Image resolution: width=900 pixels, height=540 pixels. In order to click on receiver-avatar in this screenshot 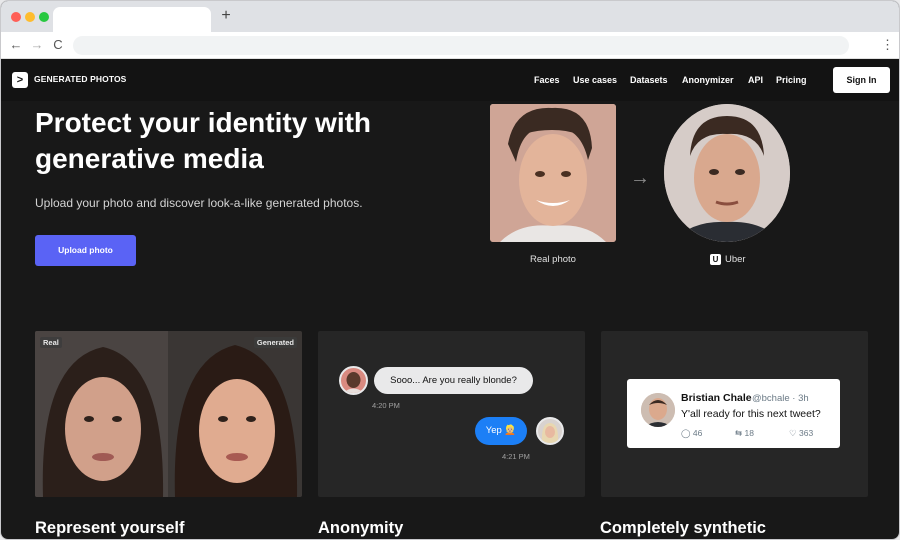, I will do `click(550, 431)`.